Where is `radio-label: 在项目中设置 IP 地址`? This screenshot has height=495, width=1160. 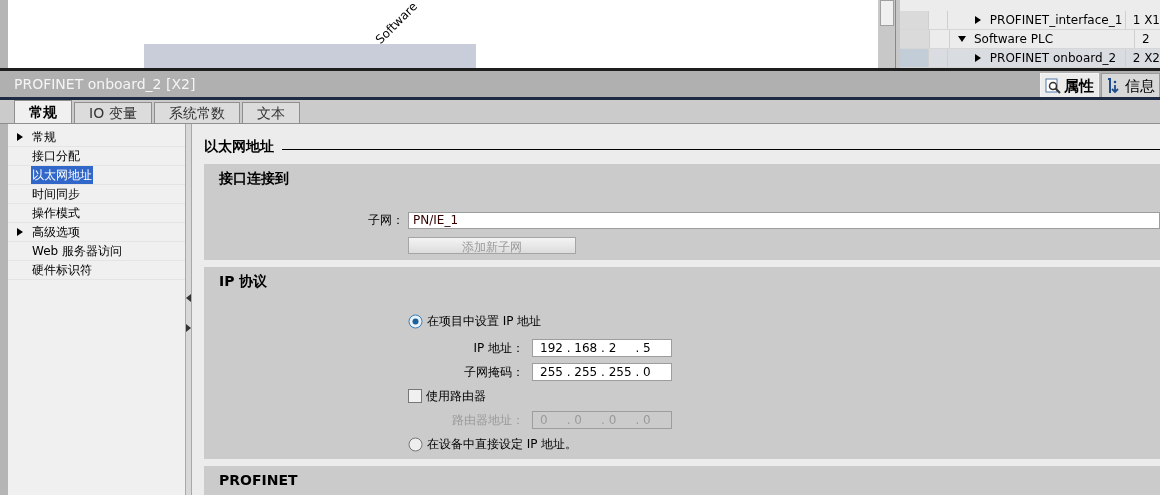
radio-label: 在项目中设置 IP 地址 is located at coordinates (484, 321).